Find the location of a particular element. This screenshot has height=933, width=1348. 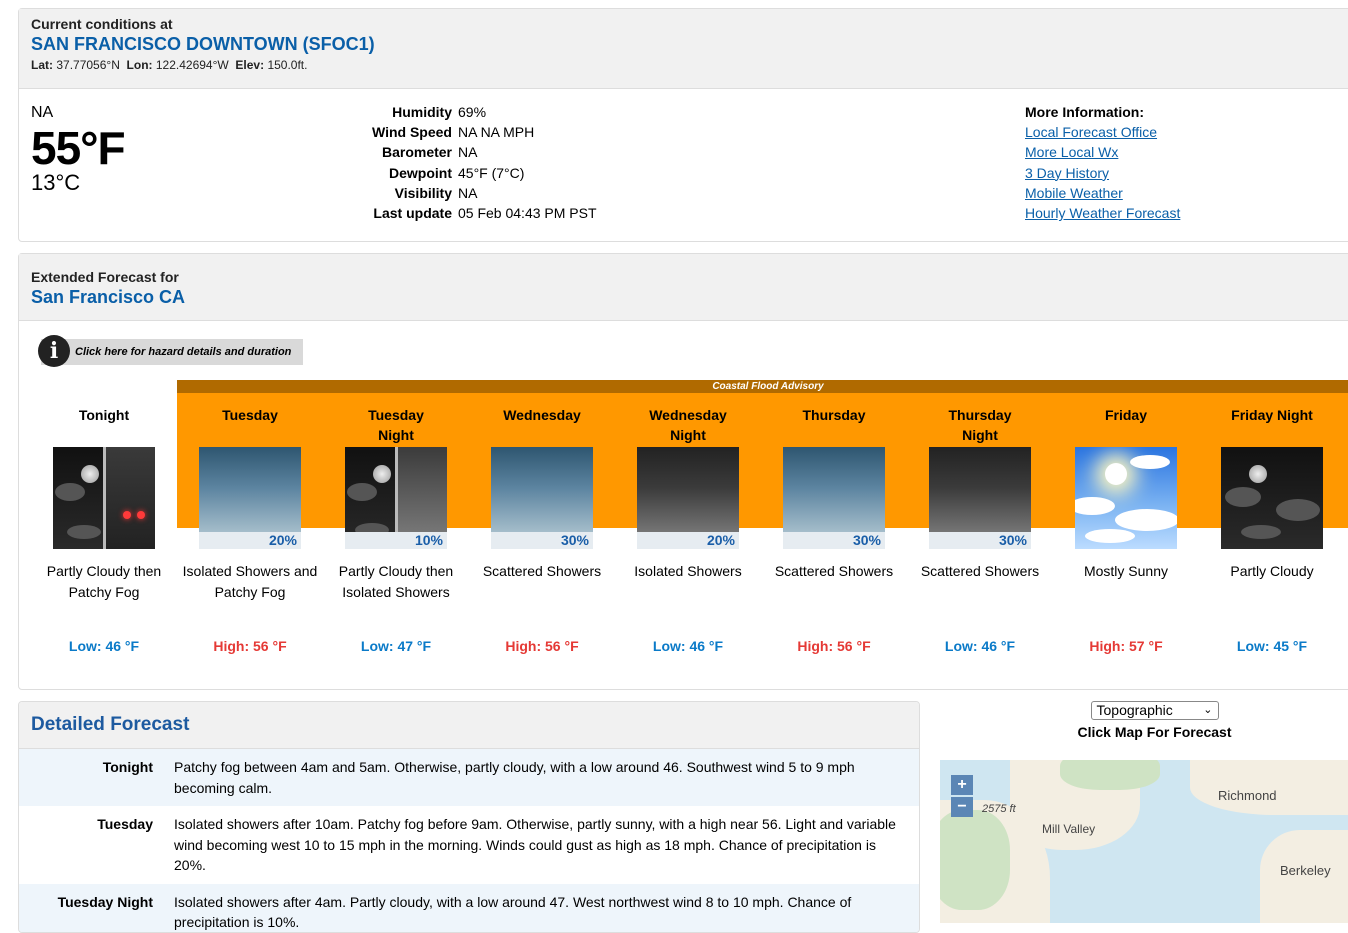

mobile-weather-link: Mobile Weather is located at coordinates (1074, 193).